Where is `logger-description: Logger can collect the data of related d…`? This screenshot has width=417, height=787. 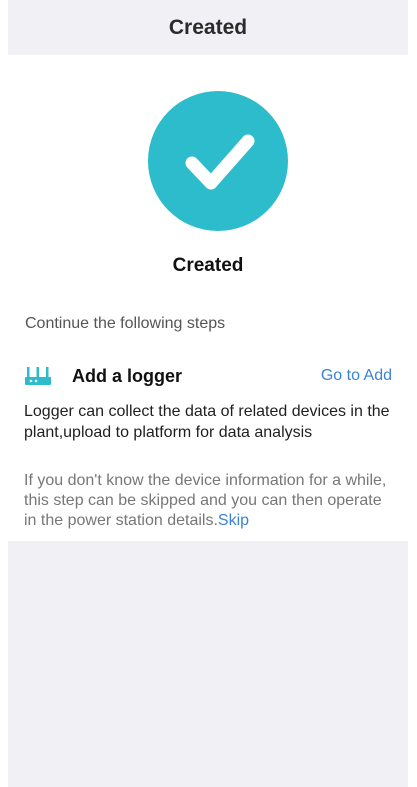
logger-description: Logger can collect the data of related d… is located at coordinates (207, 422).